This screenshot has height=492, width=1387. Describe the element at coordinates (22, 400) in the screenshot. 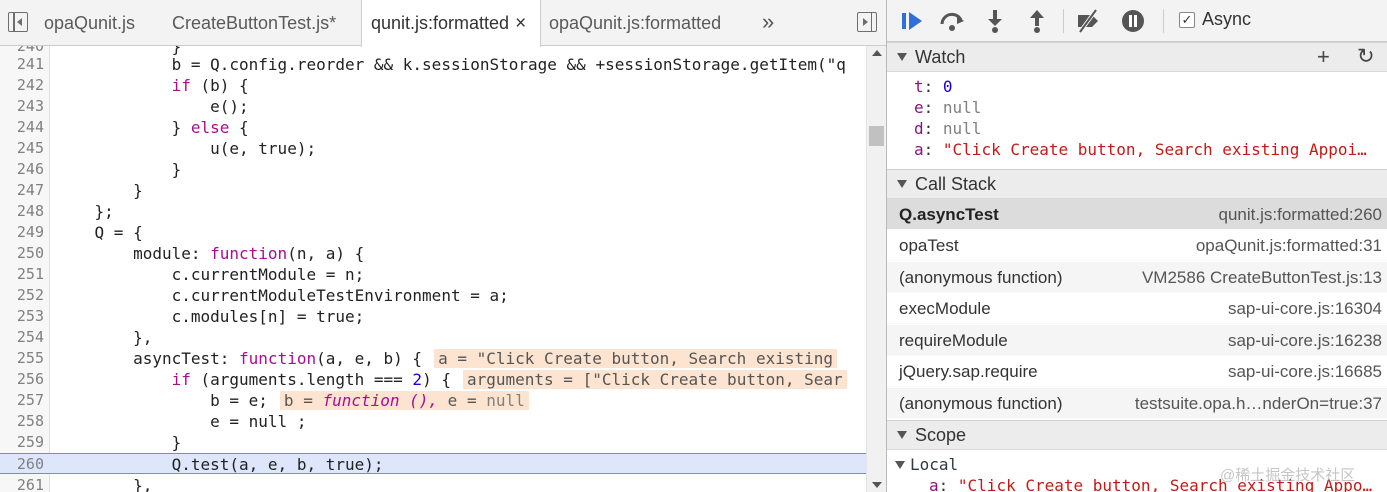

I see `line-number: 257` at that location.